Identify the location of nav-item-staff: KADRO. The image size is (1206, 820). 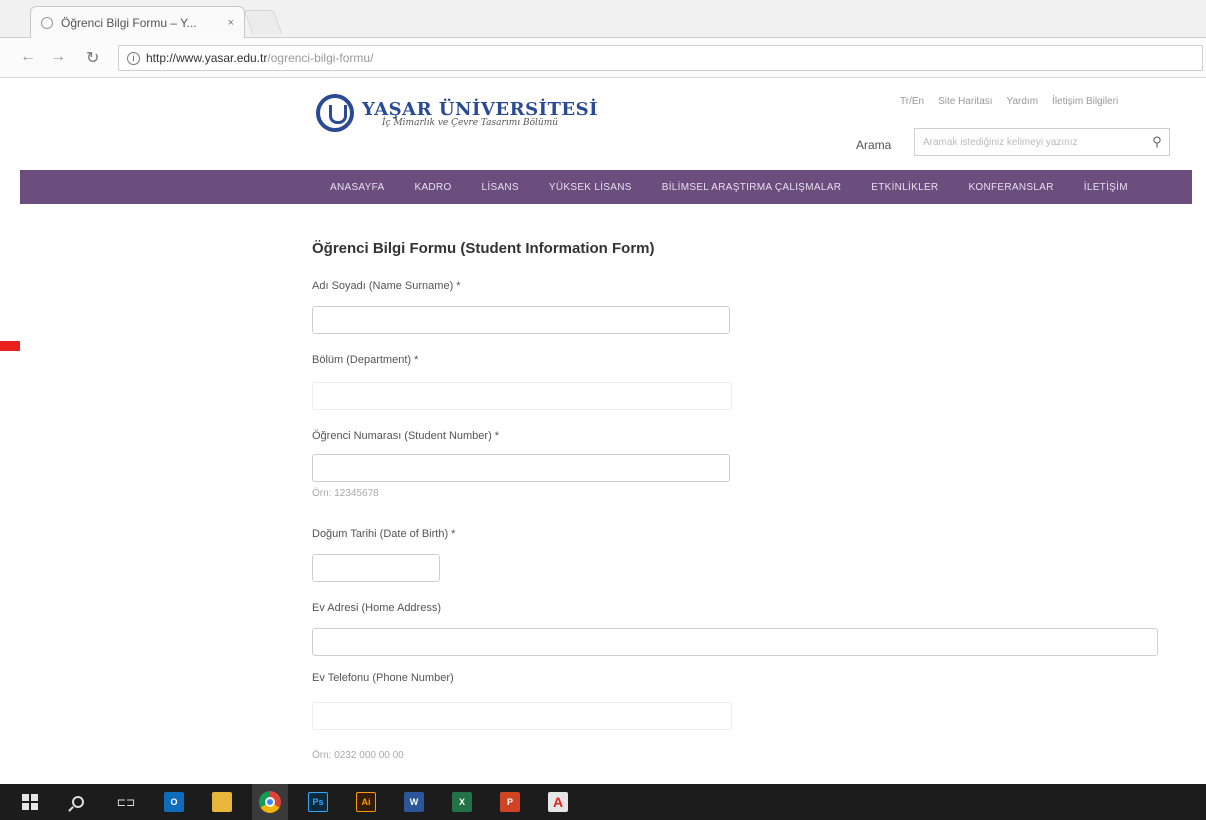
(432, 187).